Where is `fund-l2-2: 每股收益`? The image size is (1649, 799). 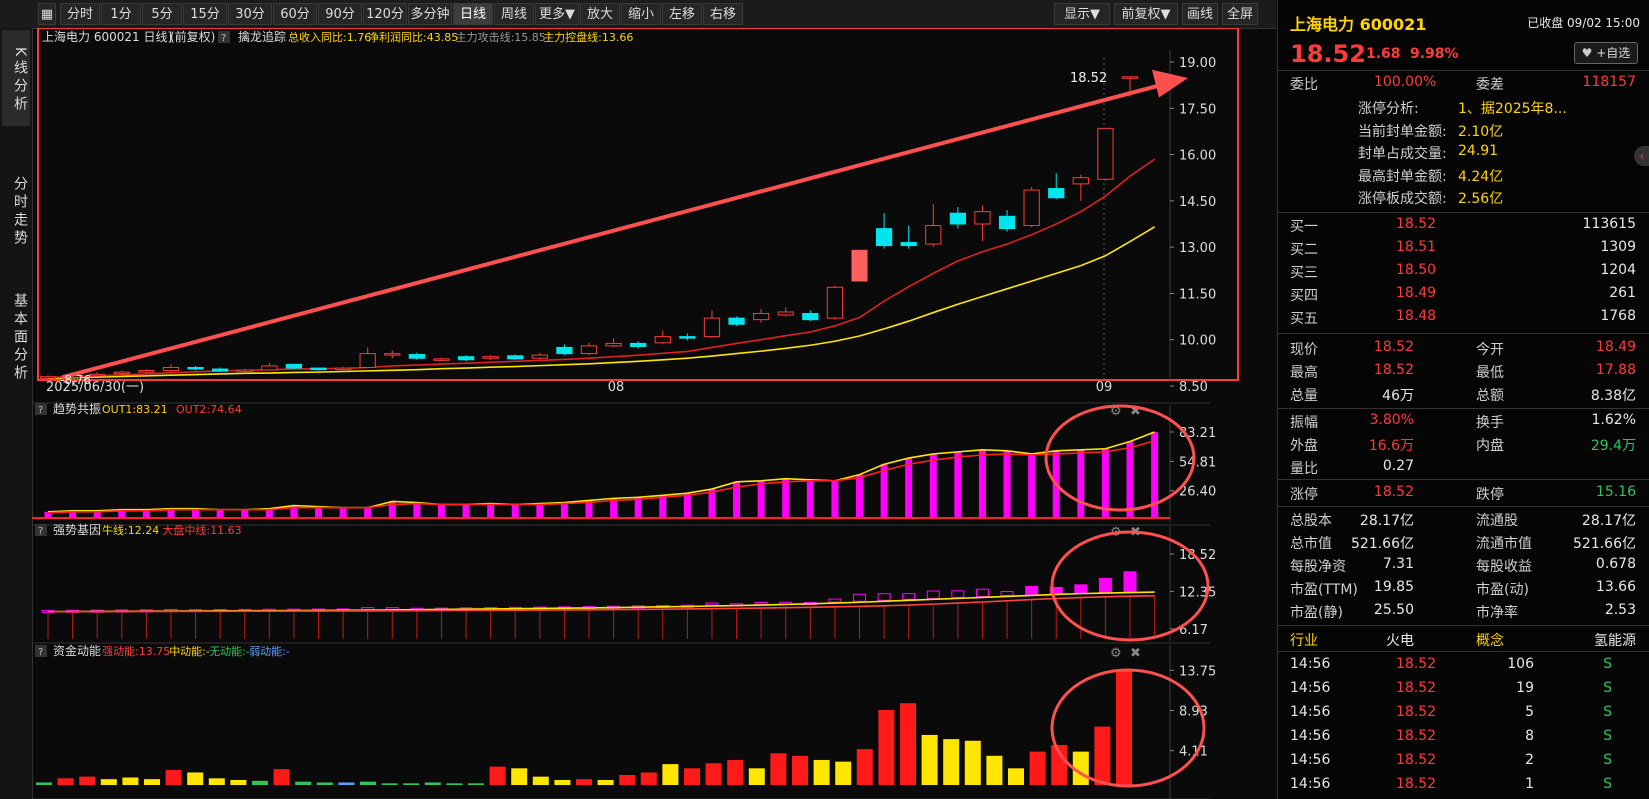
fund-l2-2: 每股收益 is located at coordinates (1504, 567).